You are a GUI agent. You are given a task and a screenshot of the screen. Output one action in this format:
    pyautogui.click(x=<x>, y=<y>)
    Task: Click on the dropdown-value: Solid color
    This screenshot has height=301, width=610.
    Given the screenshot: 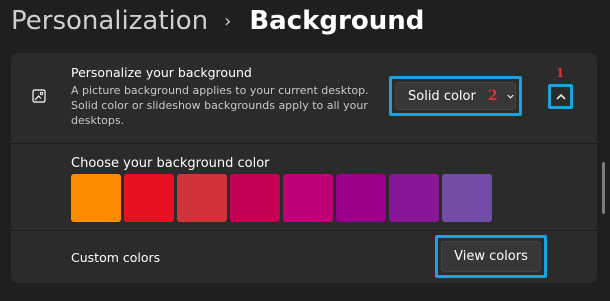 What is the action you would take?
    pyautogui.click(x=442, y=96)
    